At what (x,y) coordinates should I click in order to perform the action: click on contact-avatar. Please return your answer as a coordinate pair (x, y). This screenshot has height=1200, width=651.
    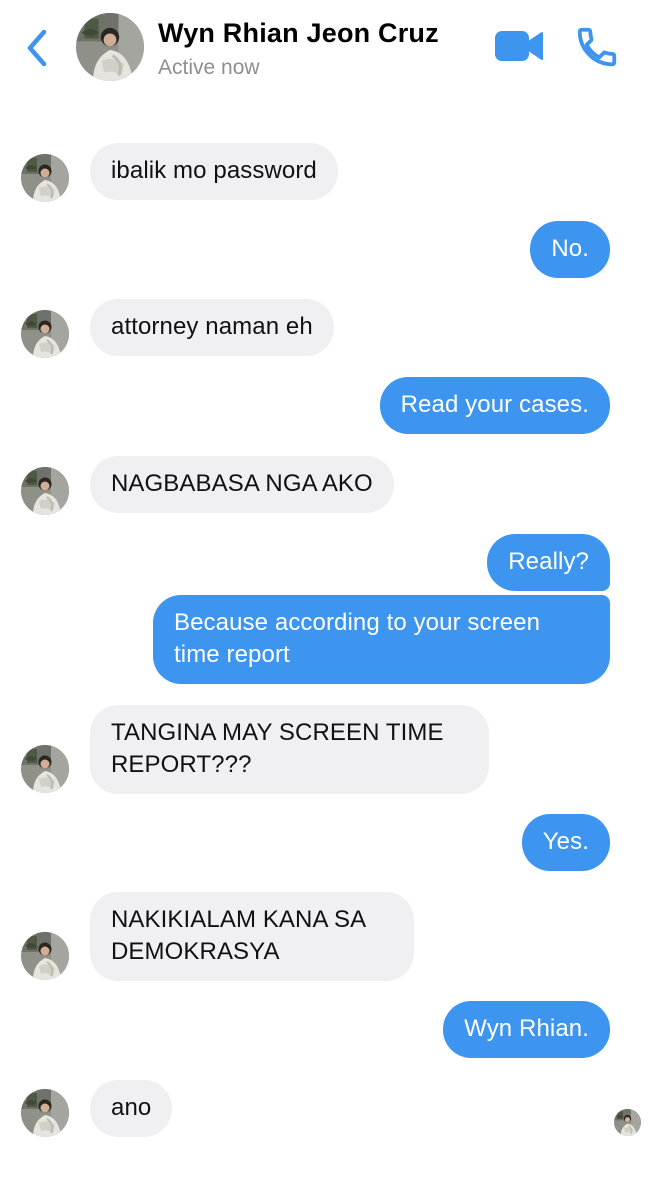
    Looking at the image, I should click on (110, 47).